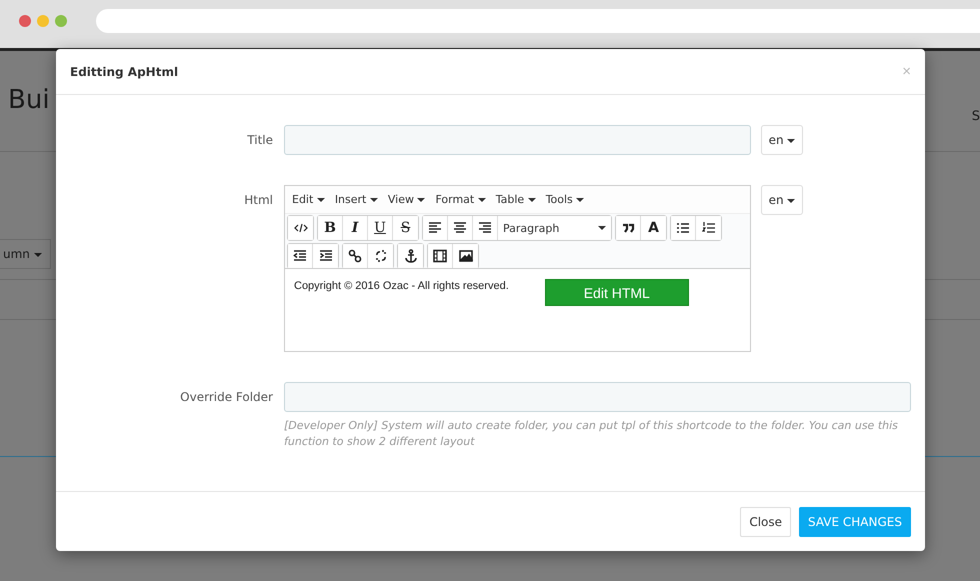 The image size is (980, 581). Describe the element at coordinates (356, 199) in the screenshot. I see `menu-item: Insert` at that location.